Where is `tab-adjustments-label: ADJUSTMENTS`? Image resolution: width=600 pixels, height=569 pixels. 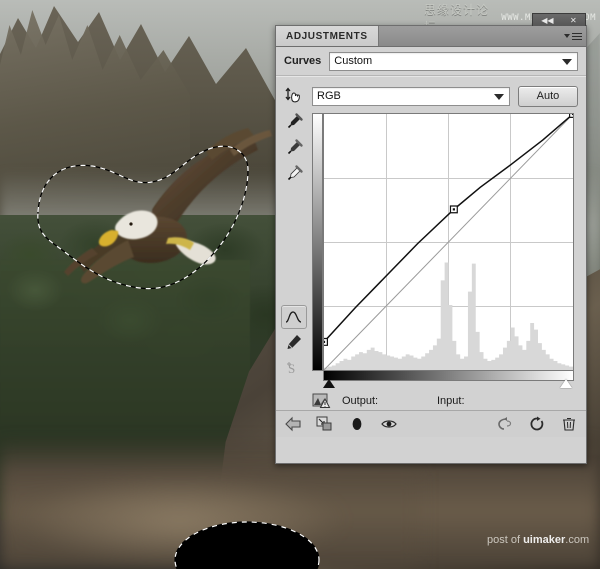 tab-adjustments-label: ADJUSTMENTS is located at coordinates (327, 36).